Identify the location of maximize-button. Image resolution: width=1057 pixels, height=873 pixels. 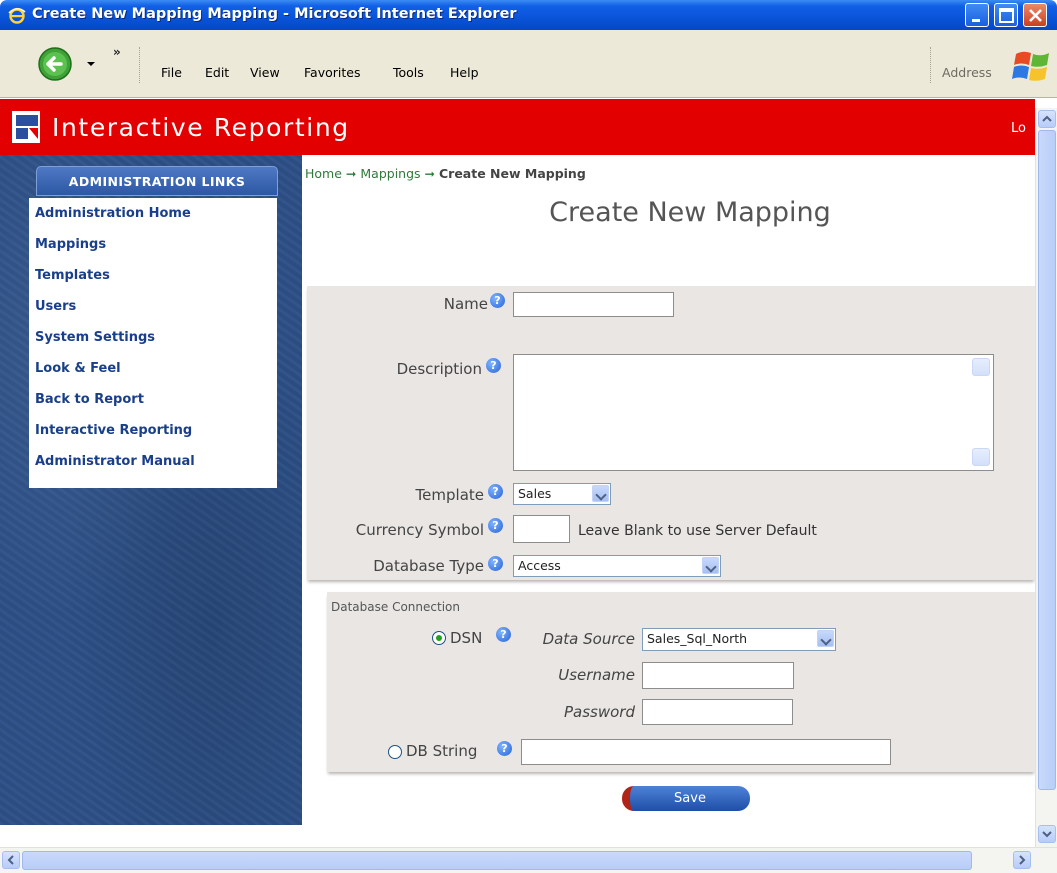
(1006, 15).